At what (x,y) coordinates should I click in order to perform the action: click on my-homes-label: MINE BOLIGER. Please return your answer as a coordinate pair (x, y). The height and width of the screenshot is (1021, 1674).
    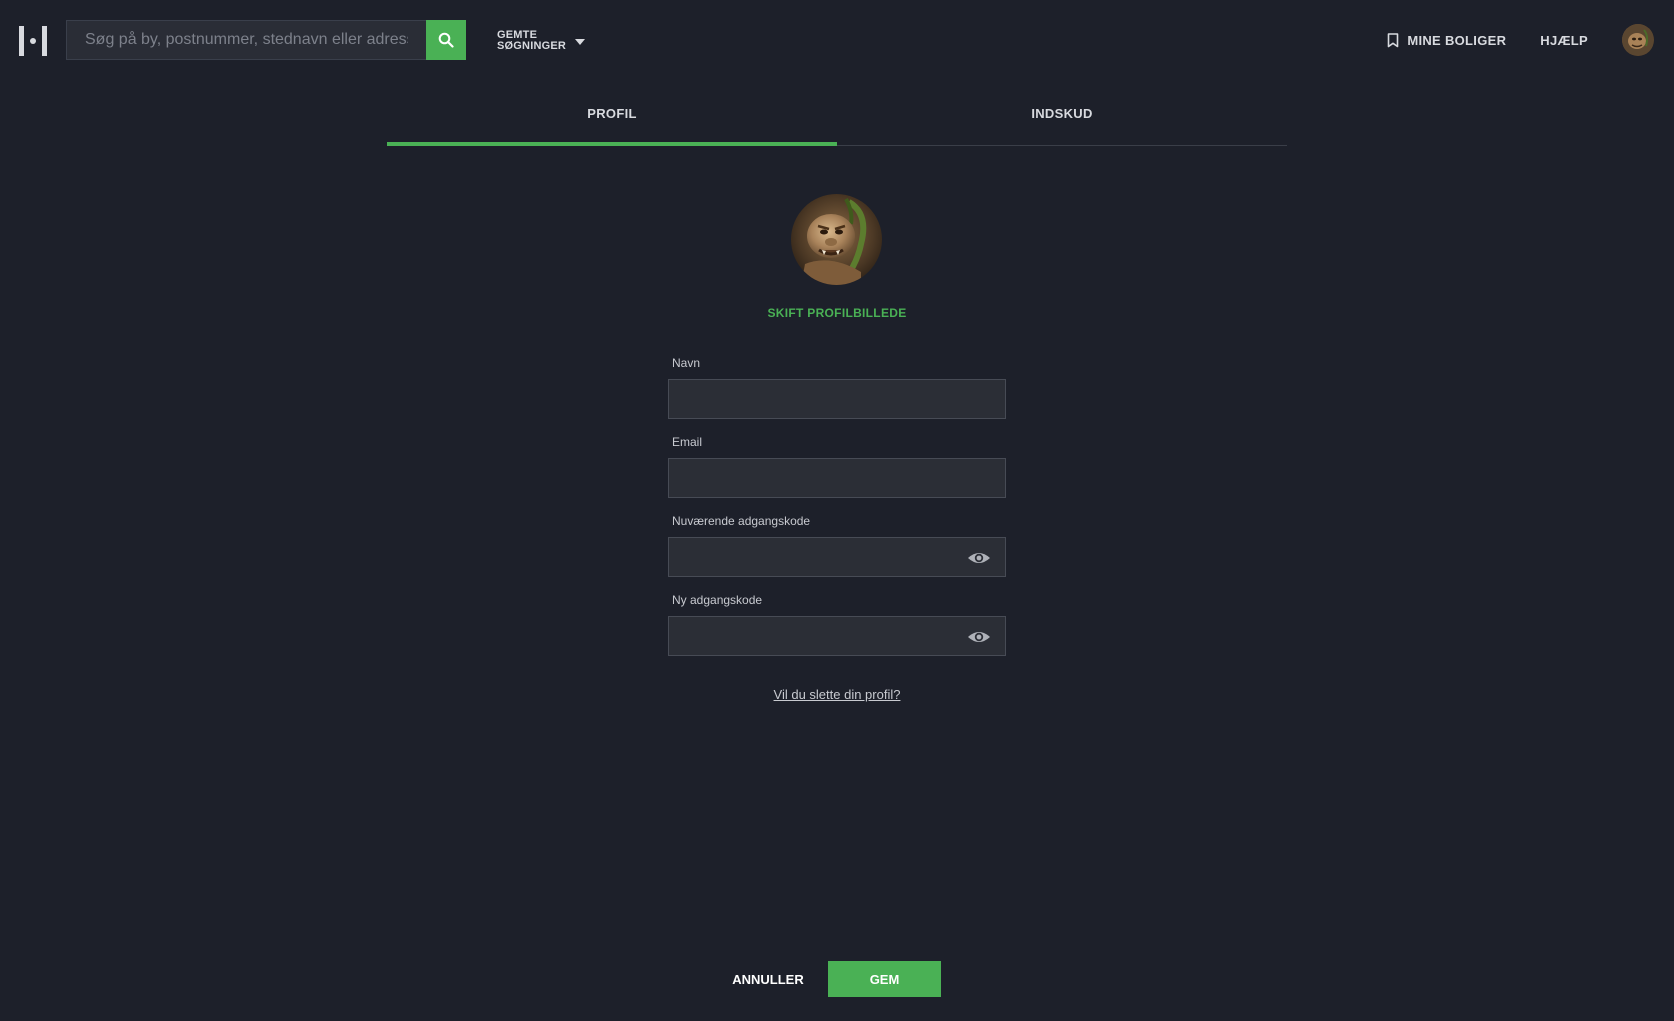
    Looking at the image, I should click on (1457, 40).